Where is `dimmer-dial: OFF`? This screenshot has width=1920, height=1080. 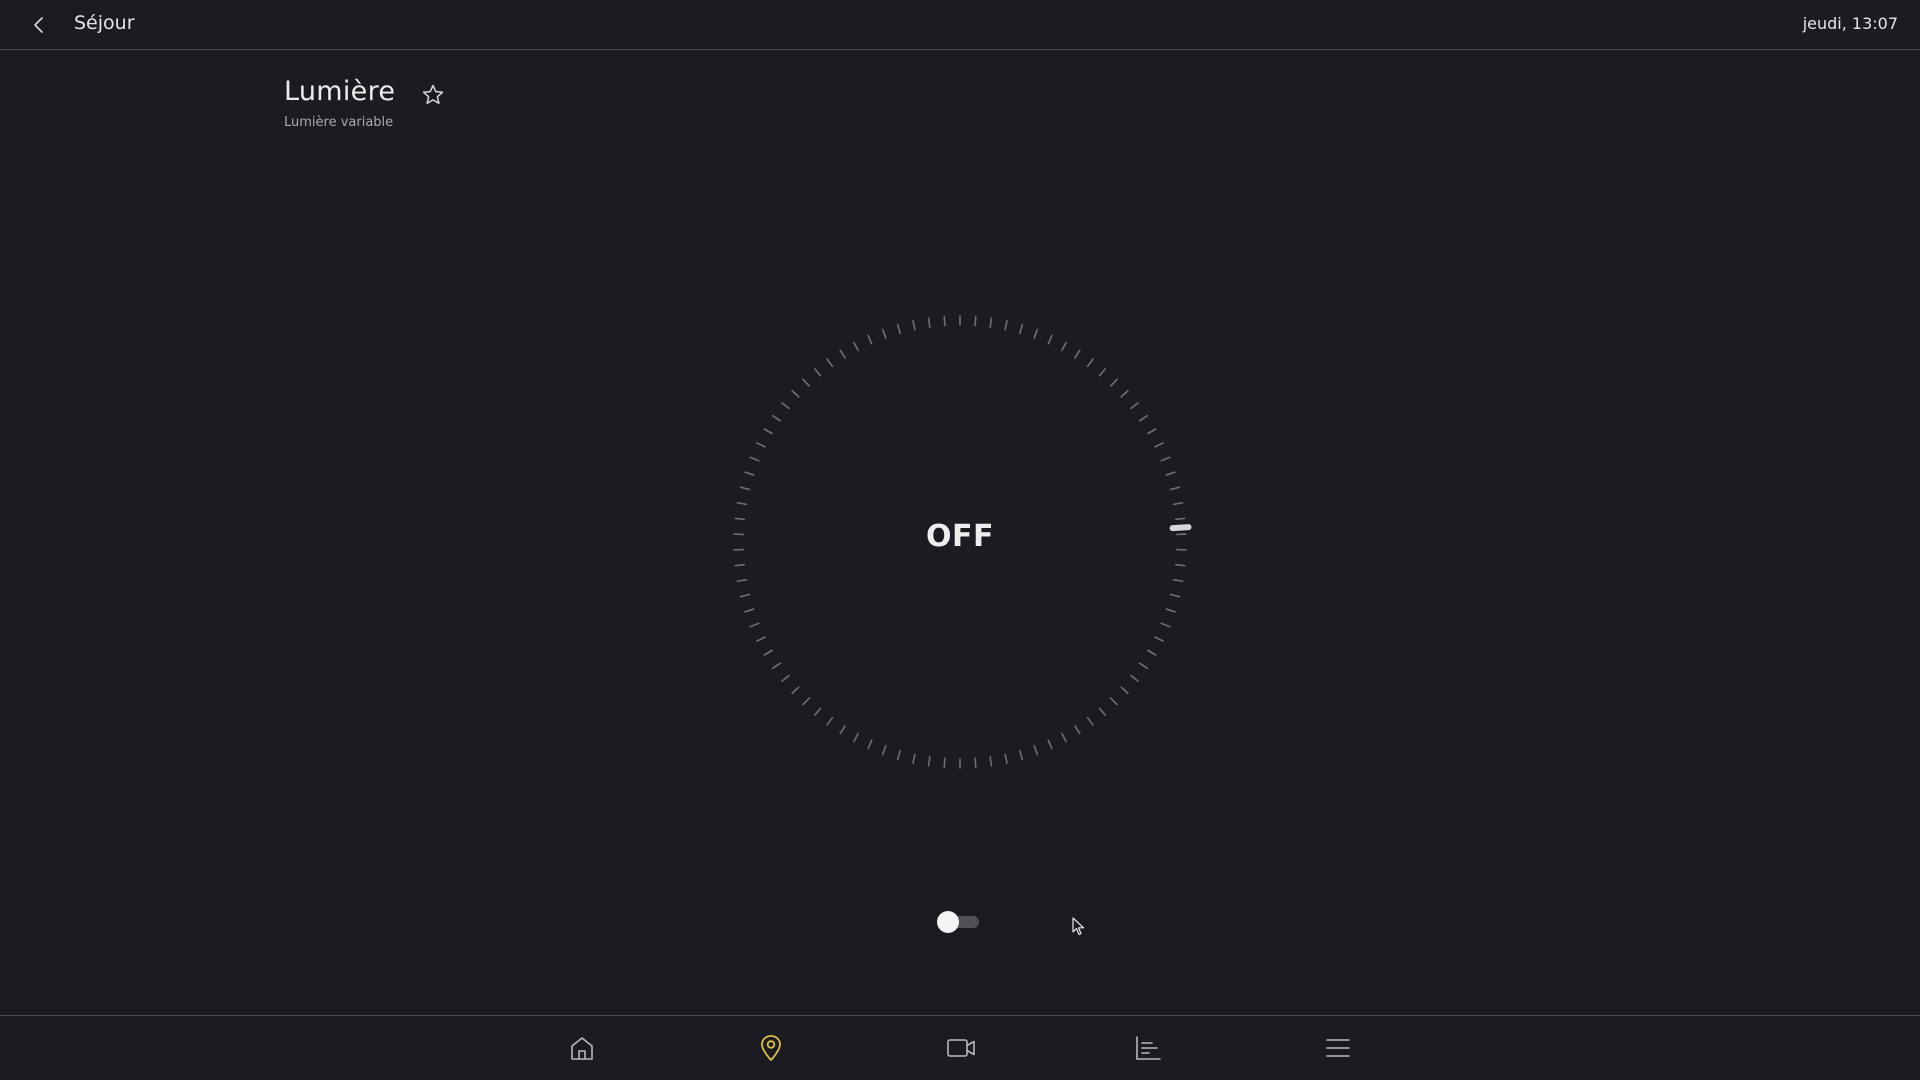
dimmer-dial: OFF is located at coordinates (960, 542).